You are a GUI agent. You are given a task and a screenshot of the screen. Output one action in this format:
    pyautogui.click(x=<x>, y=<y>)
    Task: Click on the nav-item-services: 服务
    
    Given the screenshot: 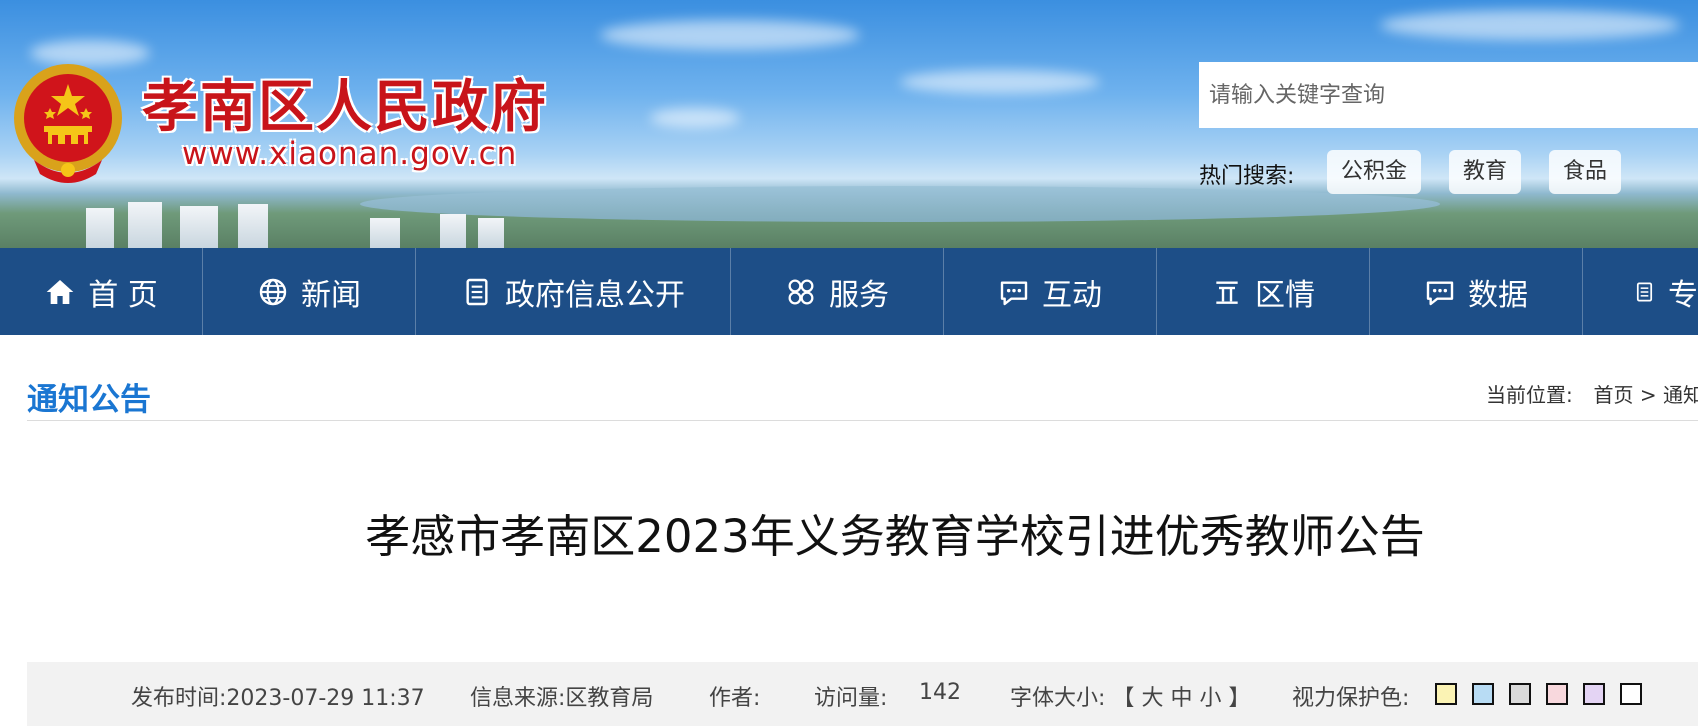 What is the action you would take?
    pyautogui.click(x=837, y=291)
    